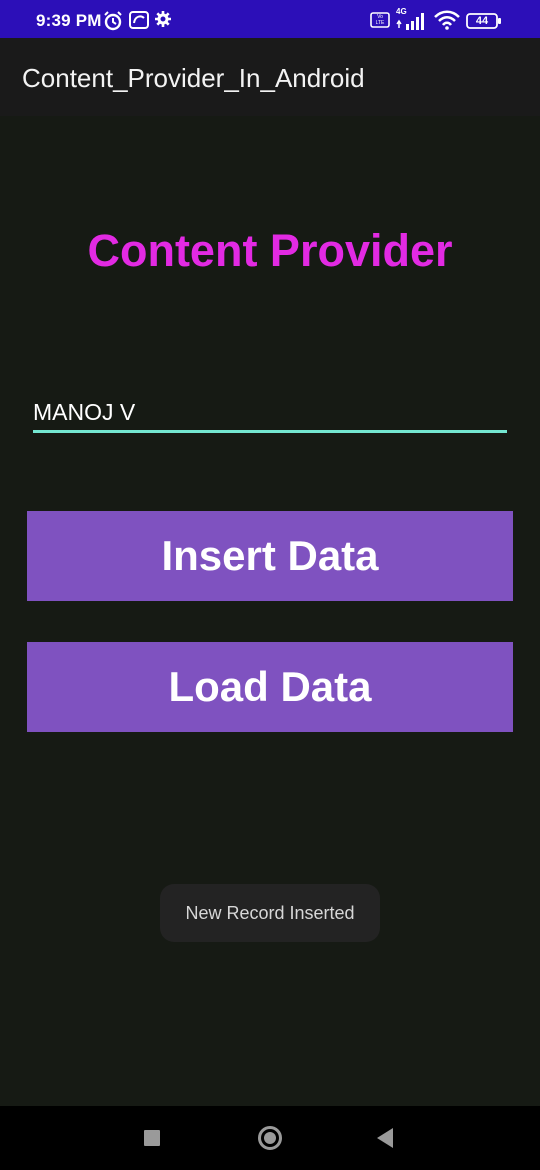 Image resolution: width=540 pixels, height=1170 pixels. I want to click on app-title: Content_Provider_In_Android, so click(193, 78).